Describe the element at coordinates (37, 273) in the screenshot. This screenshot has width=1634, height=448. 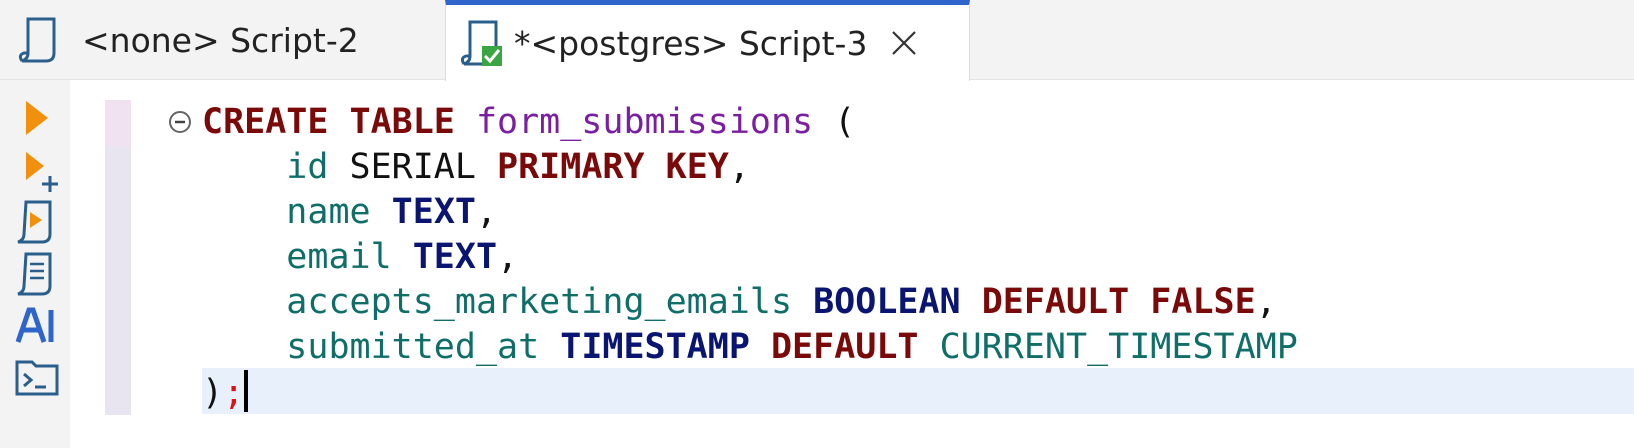
I see `explain-plan-icon` at that location.